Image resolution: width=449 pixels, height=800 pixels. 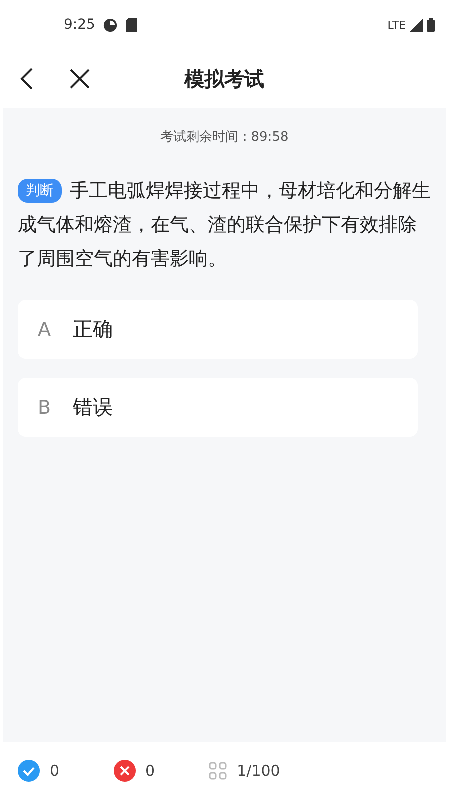 I want to click on close-button, so click(x=80, y=79).